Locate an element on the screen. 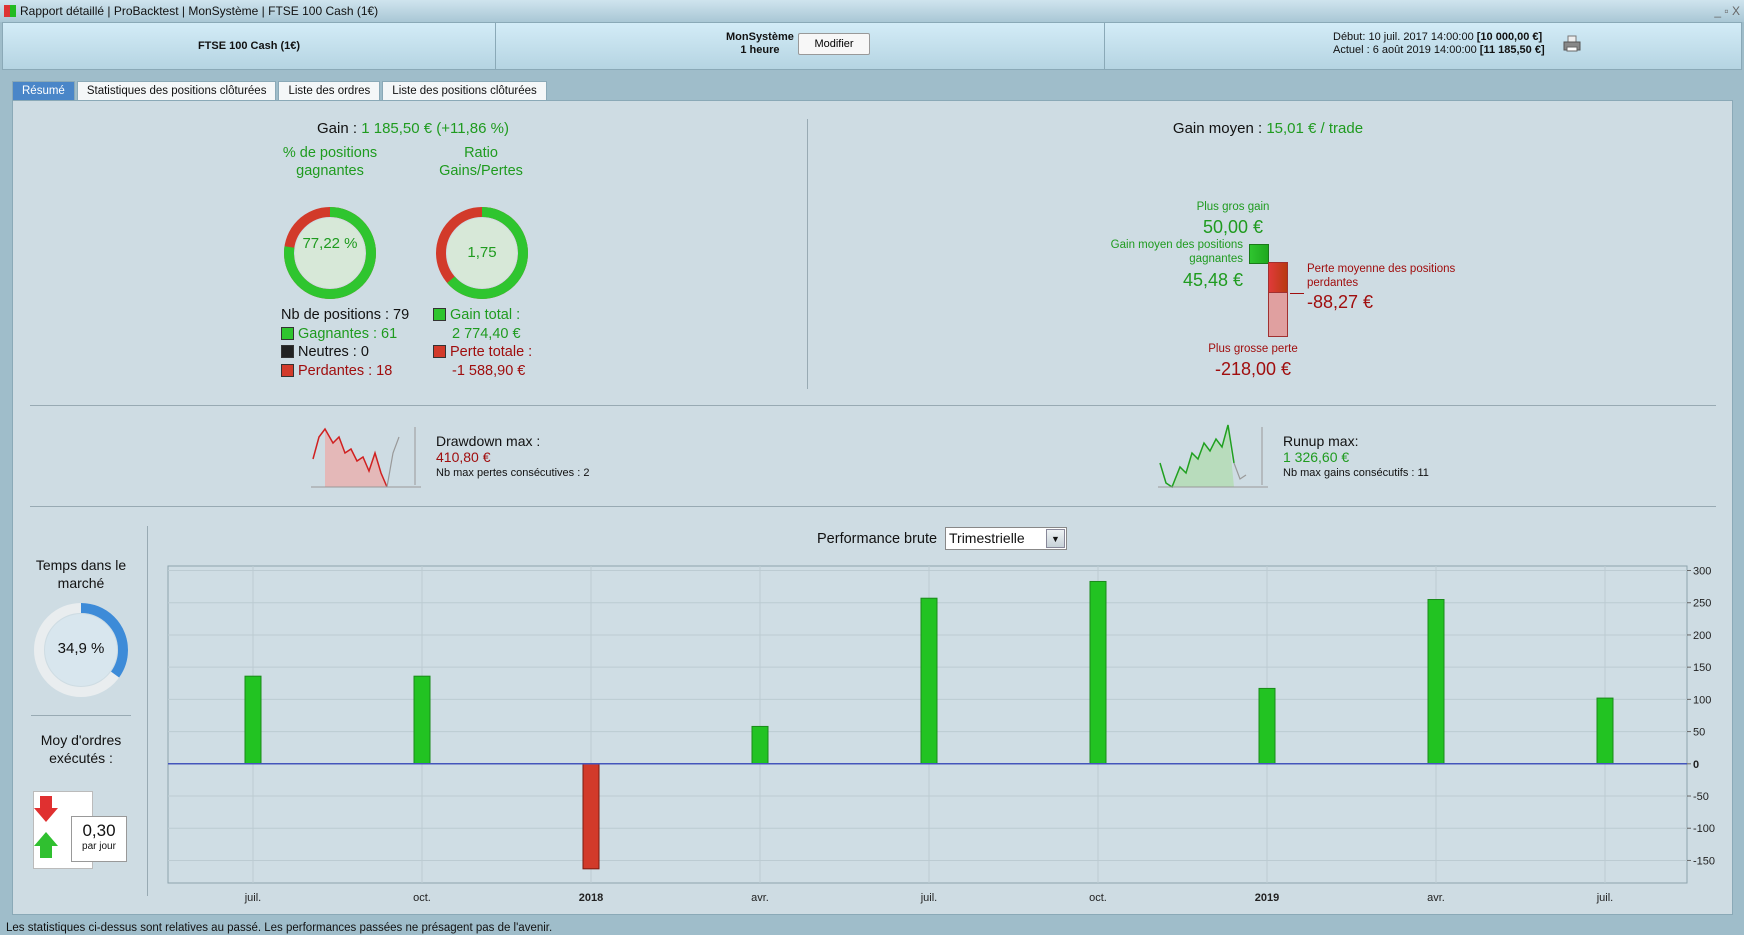  tab-closed-position-list: Liste des positions clôturées is located at coordinates (464, 91).